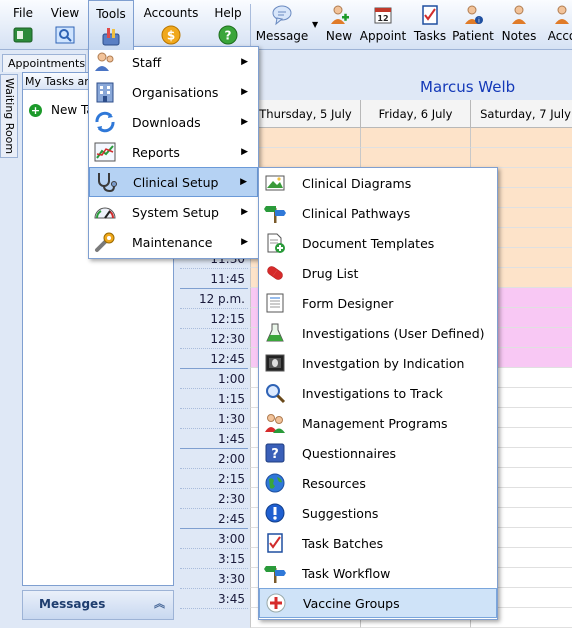 This screenshot has width=572, height=628. Describe the element at coordinates (275, 483) in the screenshot. I see `globe-icon` at that location.